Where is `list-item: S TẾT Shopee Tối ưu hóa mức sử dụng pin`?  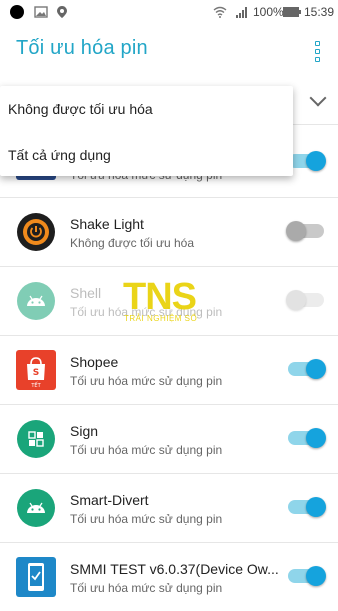 list-item: S TẾT Shopee Tối ưu hóa mức sử dụng pin is located at coordinates (169, 370).